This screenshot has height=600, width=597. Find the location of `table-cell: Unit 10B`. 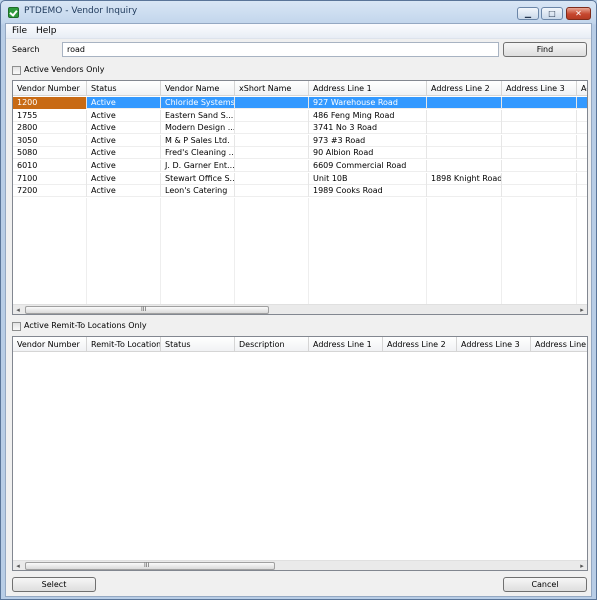

table-cell: Unit 10B is located at coordinates (368, 178).